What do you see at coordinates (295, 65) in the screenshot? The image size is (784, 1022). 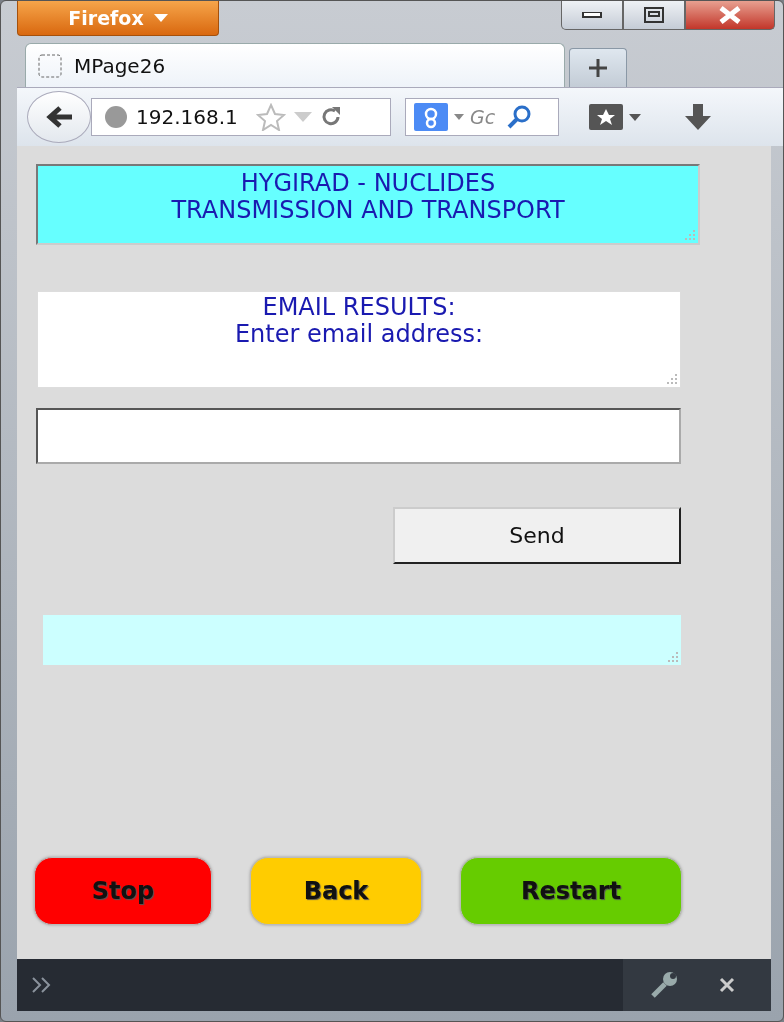 I see `browser-tab: MPage26` at bounding box center [295, 65].